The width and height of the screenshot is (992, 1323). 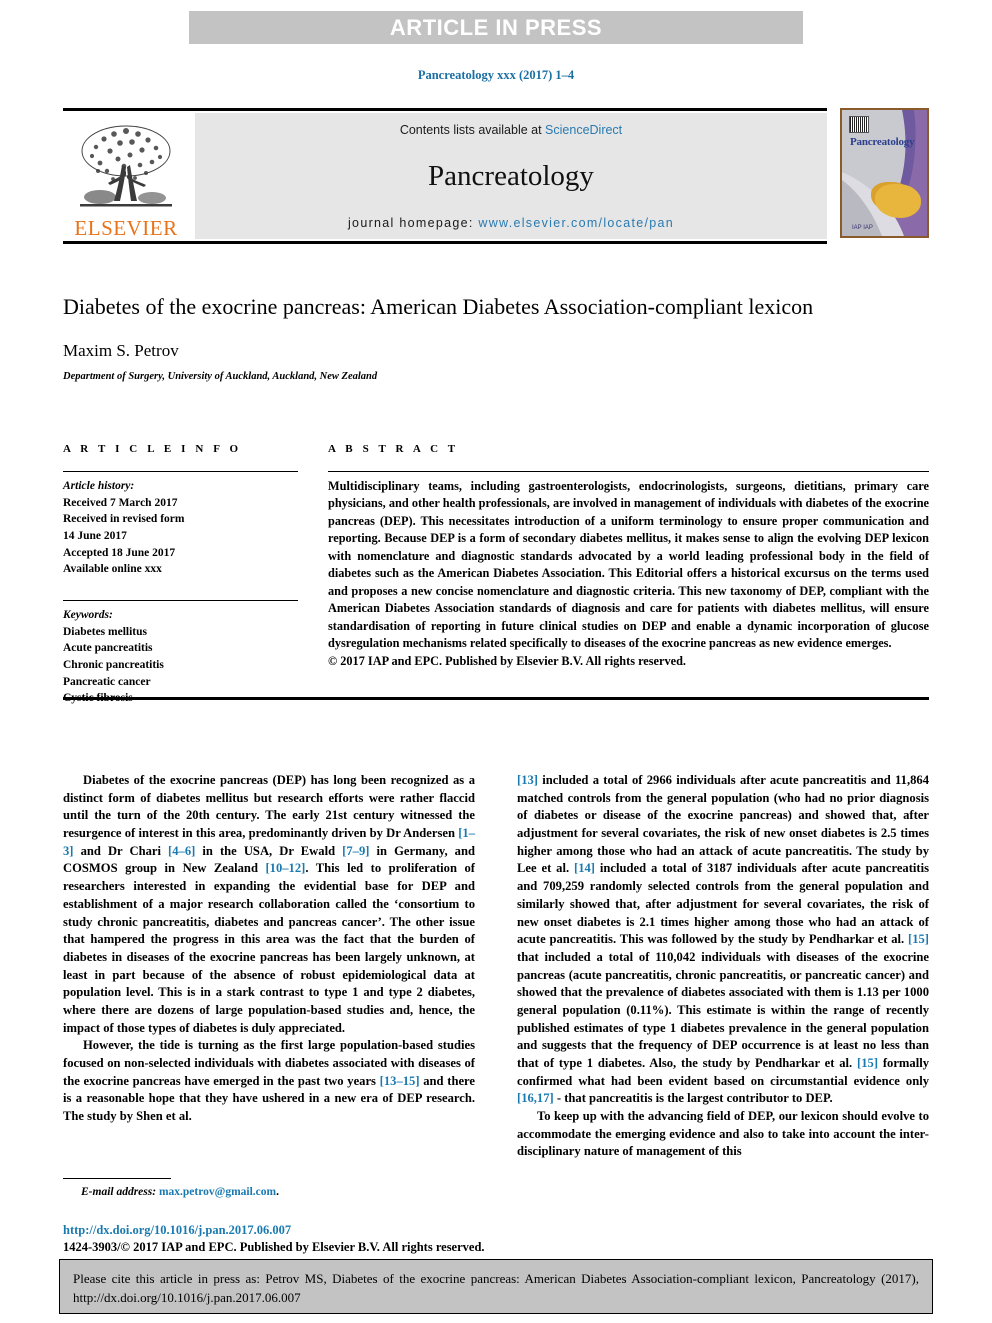 I want to click on body-top-rule, so click(x=496, y=698).